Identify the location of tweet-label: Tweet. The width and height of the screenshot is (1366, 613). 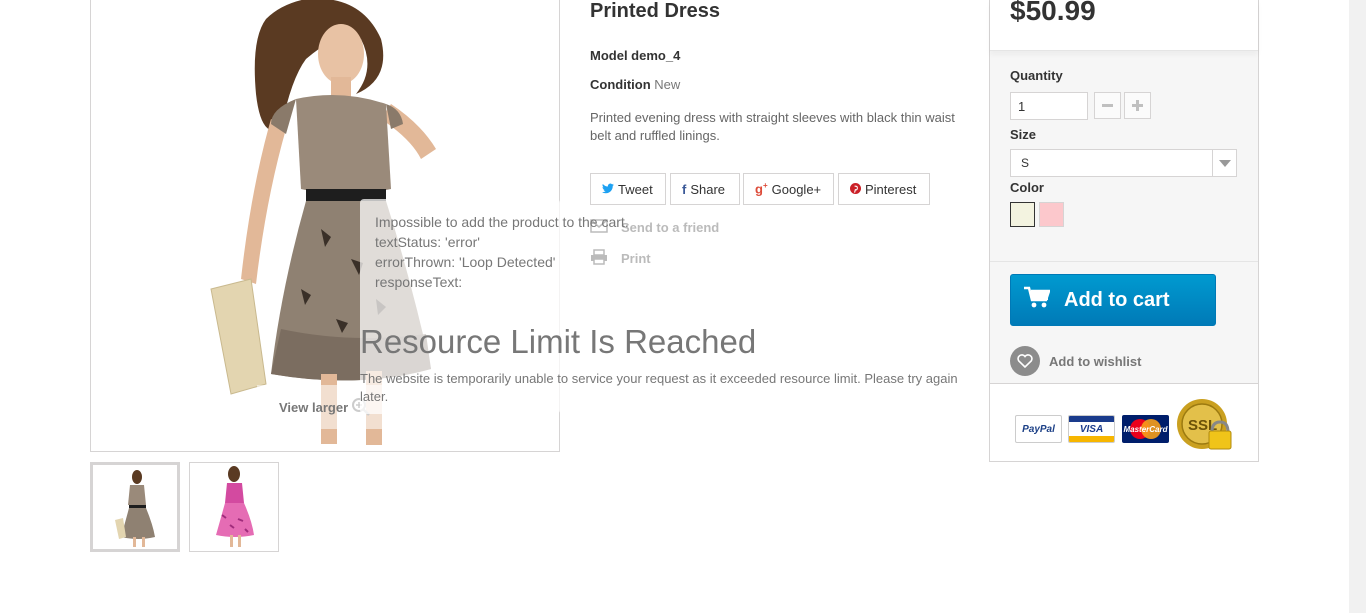
(635, 189).